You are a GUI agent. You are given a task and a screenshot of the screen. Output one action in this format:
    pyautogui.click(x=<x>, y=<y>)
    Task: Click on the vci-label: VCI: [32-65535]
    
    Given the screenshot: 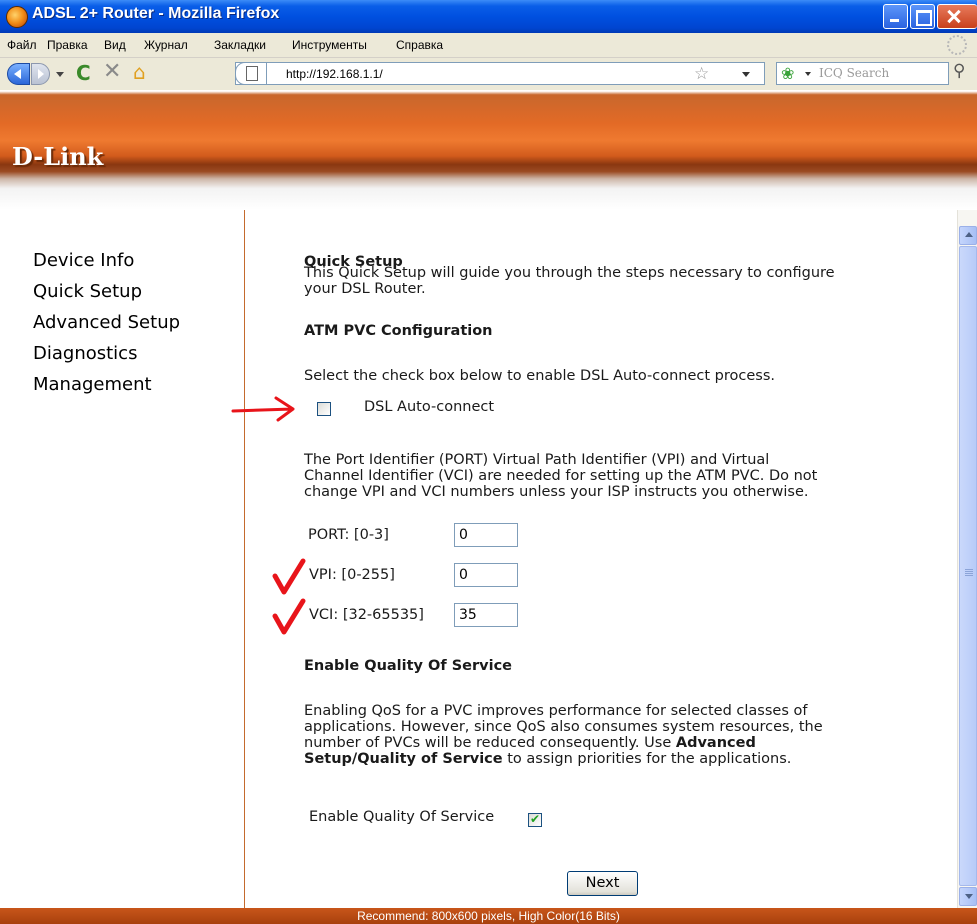 What is the action you would take?
    pyautogui.click(x=366, y=615)
    